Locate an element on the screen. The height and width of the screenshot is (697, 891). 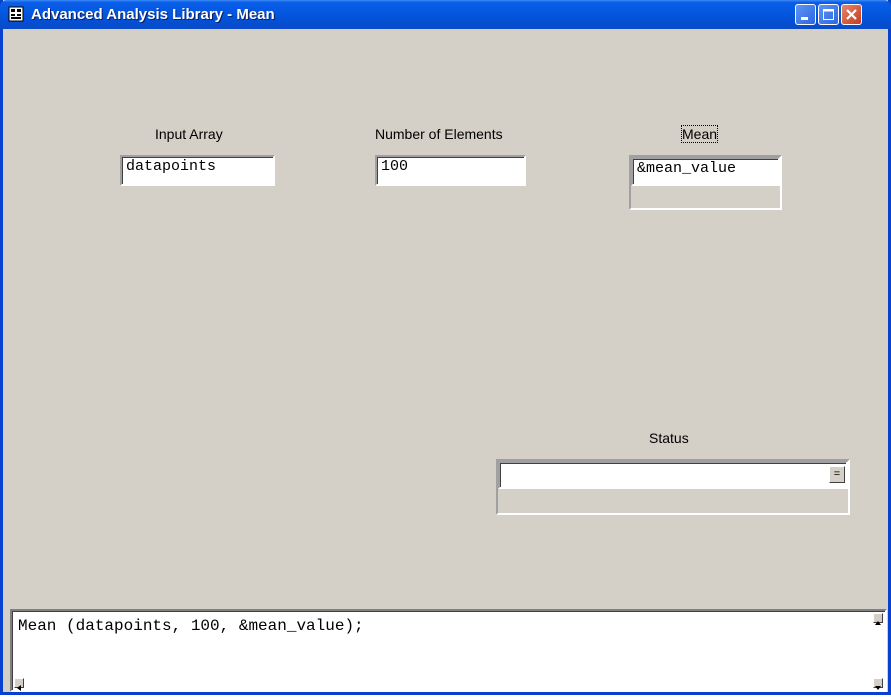
panel-icon is located at coordinates (16, 14).